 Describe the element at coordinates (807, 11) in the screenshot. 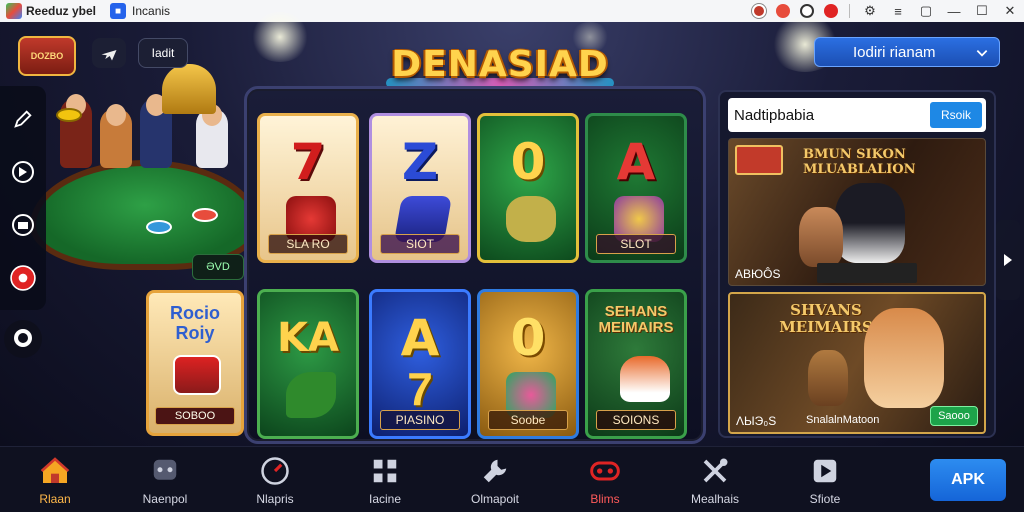

I see `help-icon` at that location.